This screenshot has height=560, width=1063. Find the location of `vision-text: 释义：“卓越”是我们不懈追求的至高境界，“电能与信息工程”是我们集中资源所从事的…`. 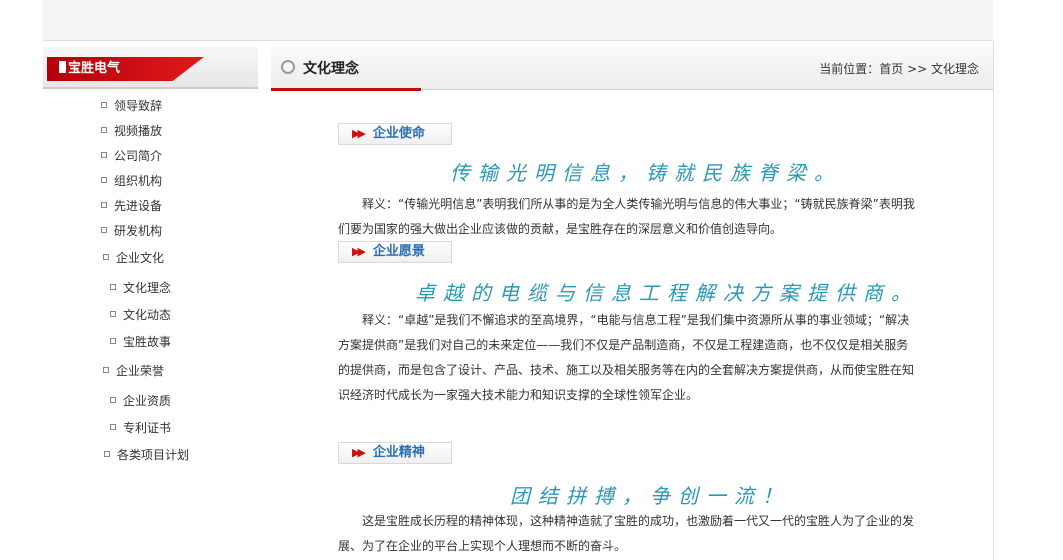

vision-text: 释义：“卓越”是我们不懈追求的至高境界，“电能与信息工程”是我们集中资源所从事的… is located at coordinates (626, 357).